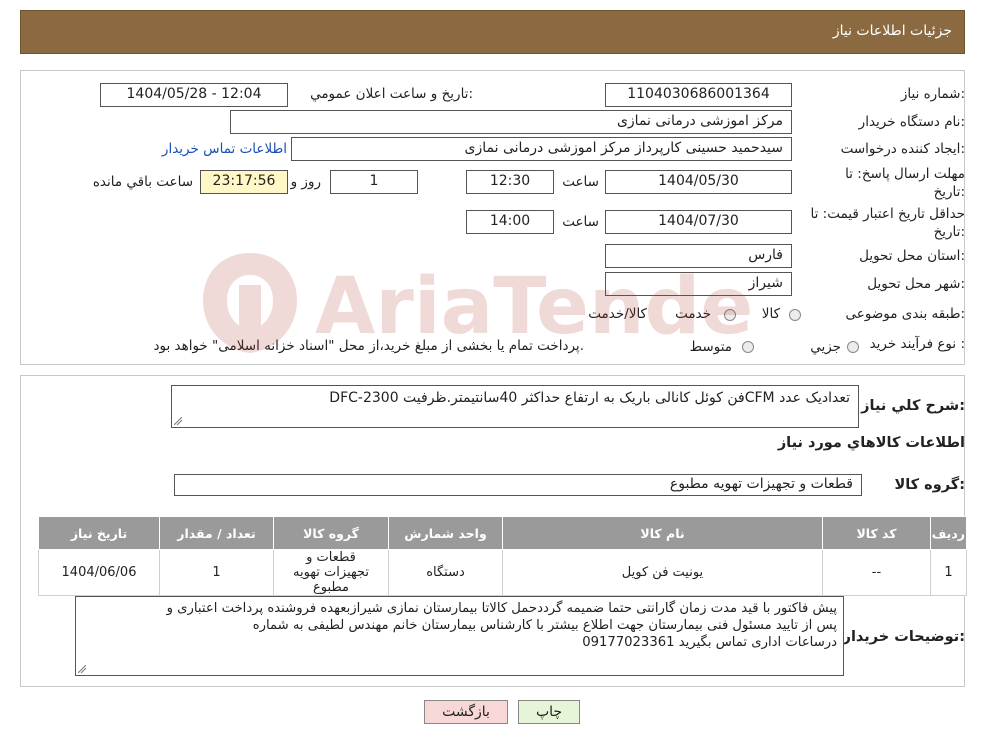 The image size is (985, 744). I want to click on category-label: طبقه بندی موضوعی:, so click(905, 314).